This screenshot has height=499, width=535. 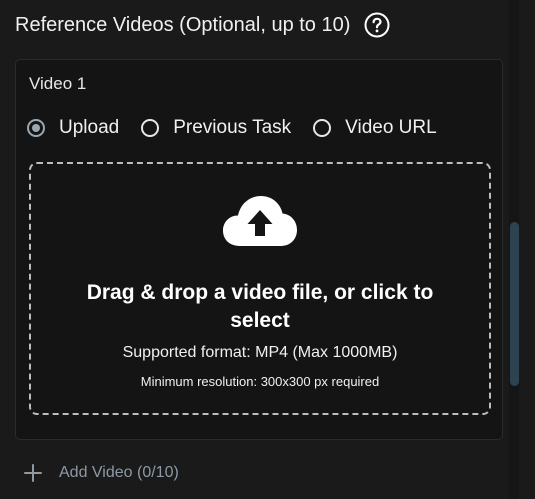 I want to click on video-card-title: Video 1, so click(x=58, y=83).